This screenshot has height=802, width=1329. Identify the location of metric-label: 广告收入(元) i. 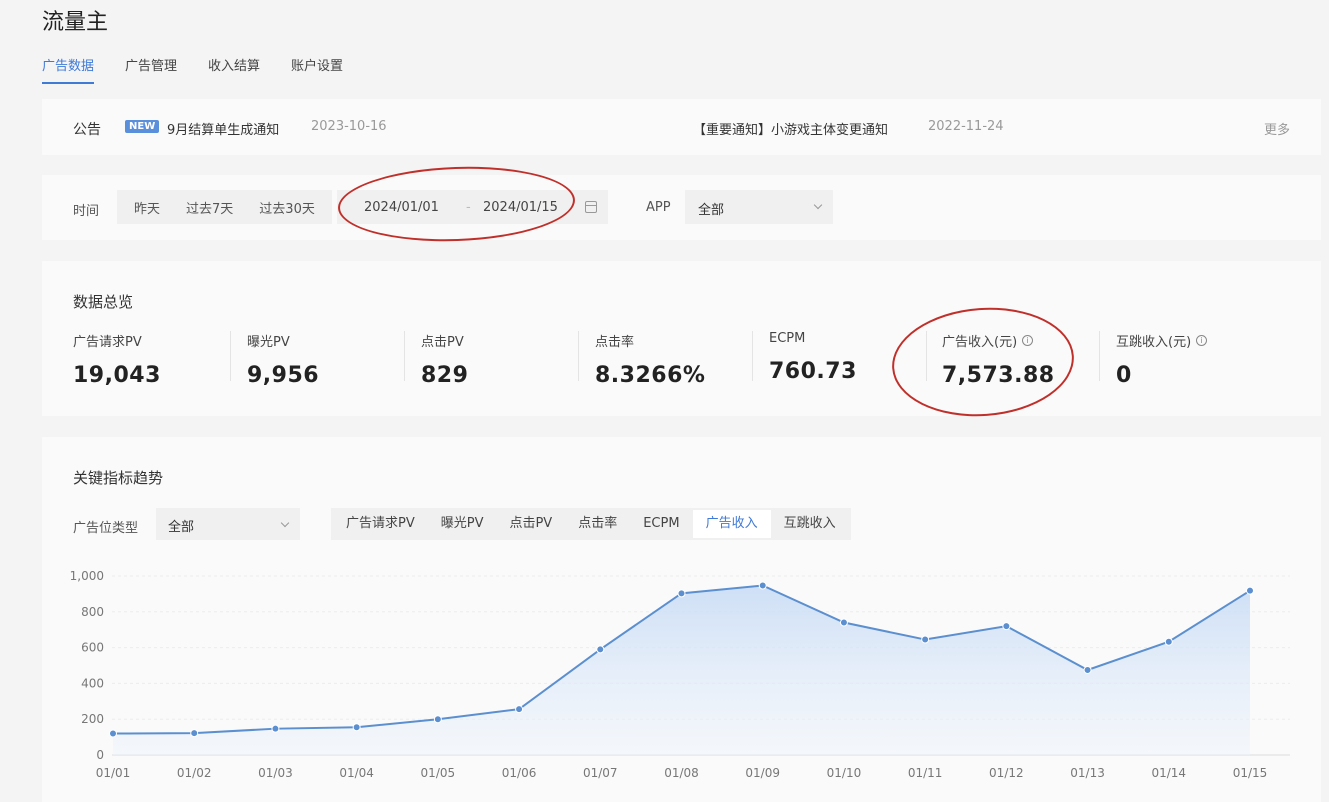
(1017, 340).